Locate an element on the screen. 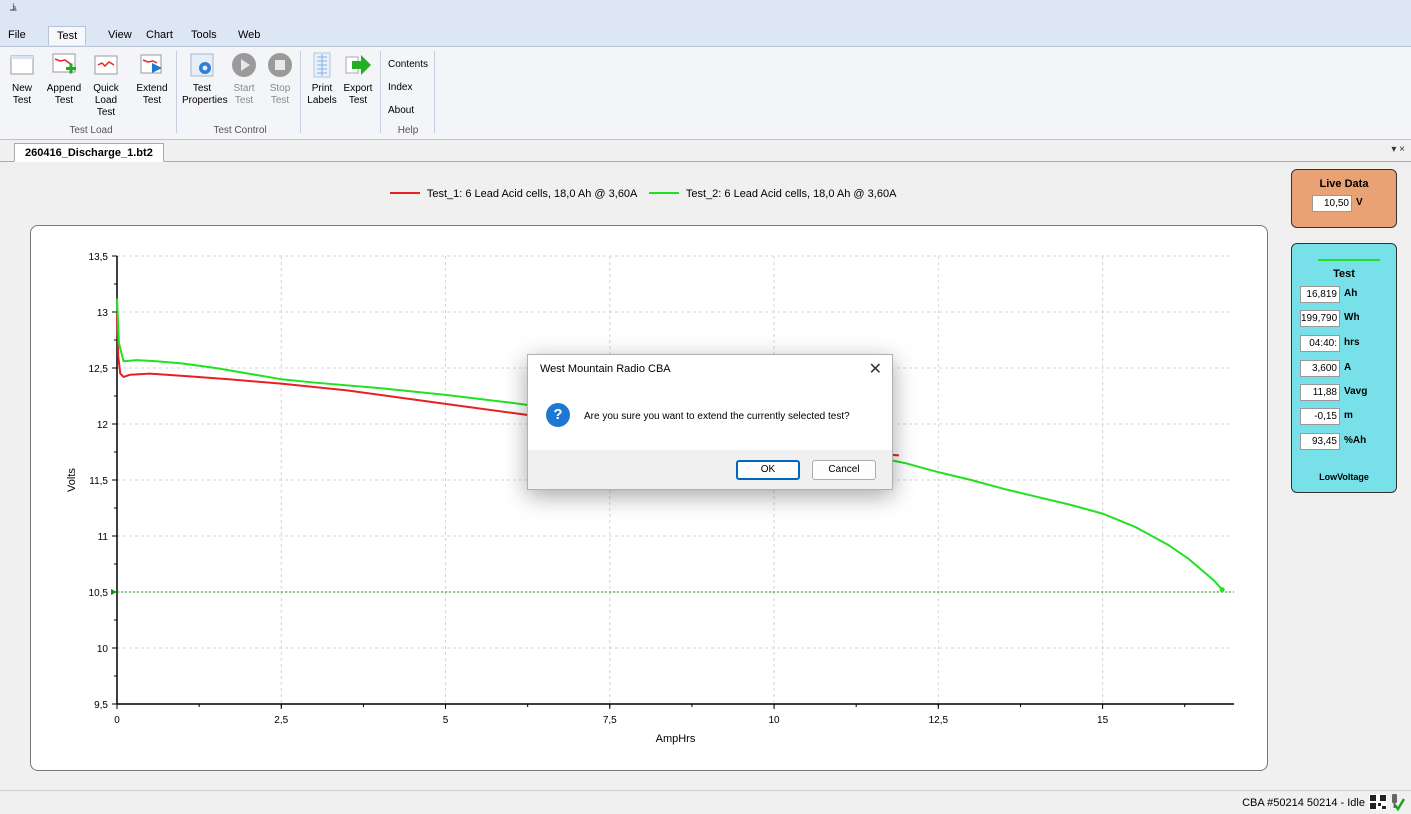 This screenshot has height=814, width=1411. start-test-label-2: Test is located at coordinates (244, 100).